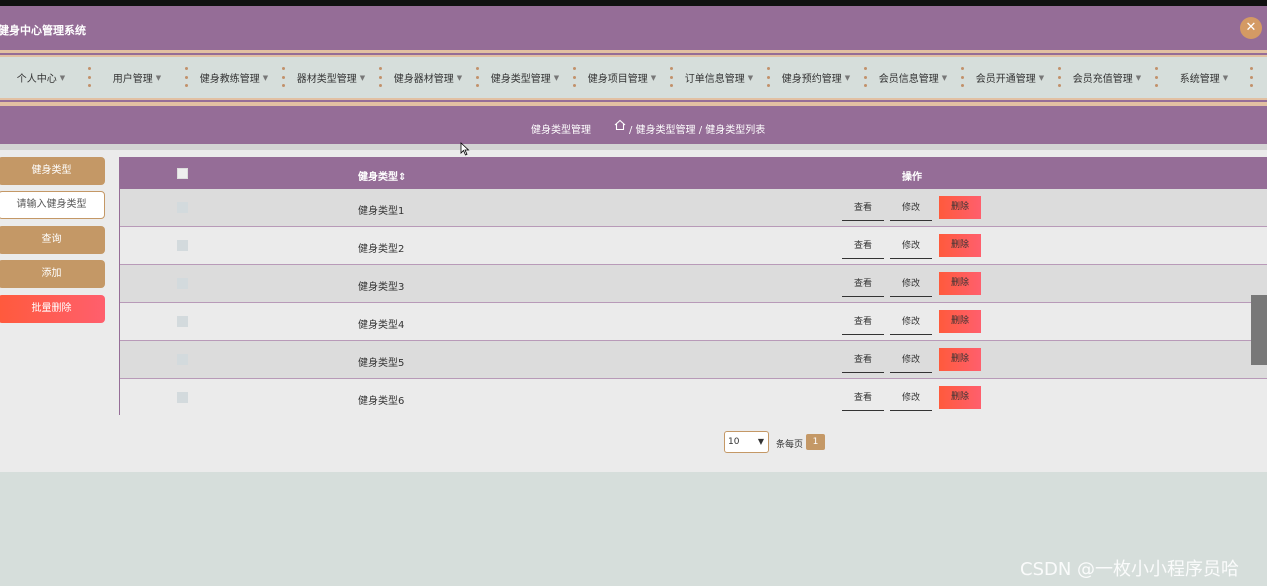 The width and height of the screenshot is (1267, 586). Describe the element at coordinates (381, 249) in the screenshot. I see `row-name: 健身类型2` at that location.